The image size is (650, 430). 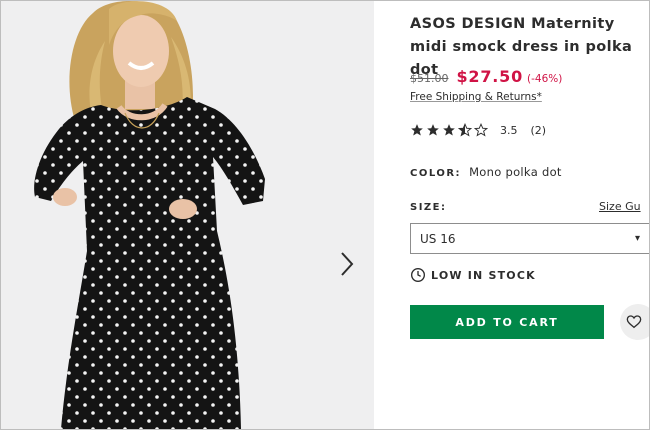 I want to click on price-row: $51.00 $27.50 (-46%), so click(x=486, y=76).